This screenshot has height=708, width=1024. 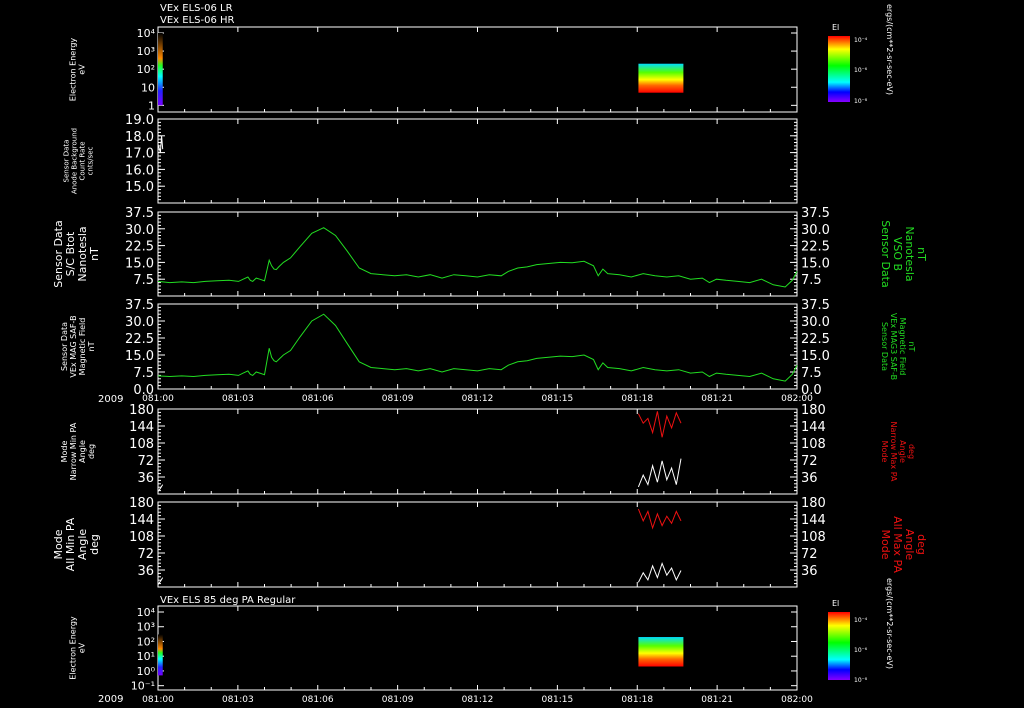 What do you see at coordinates (813, 520) in the screenshot?
I see `all-pa-ytick-label-right: 144` at bounding box center [813, 520].